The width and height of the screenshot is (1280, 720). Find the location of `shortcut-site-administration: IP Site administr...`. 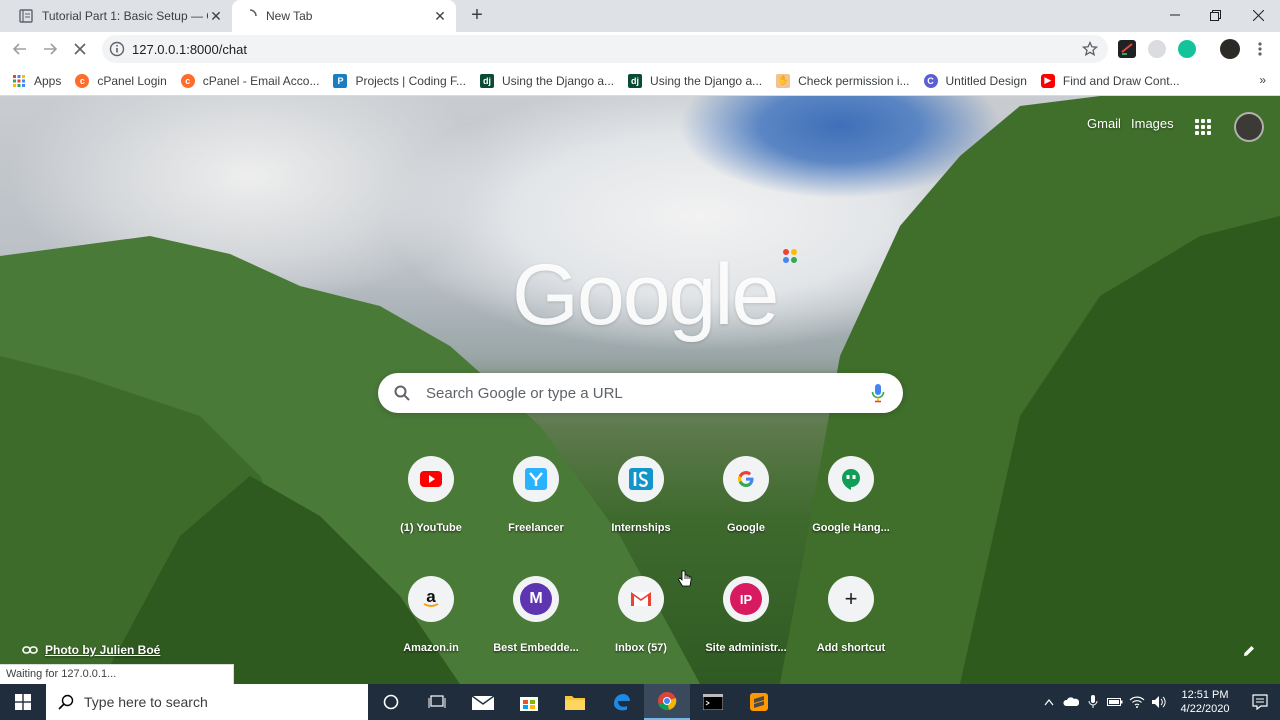

shortcut-site-administration: IP Site administr... is located at coordinates (746, 616).